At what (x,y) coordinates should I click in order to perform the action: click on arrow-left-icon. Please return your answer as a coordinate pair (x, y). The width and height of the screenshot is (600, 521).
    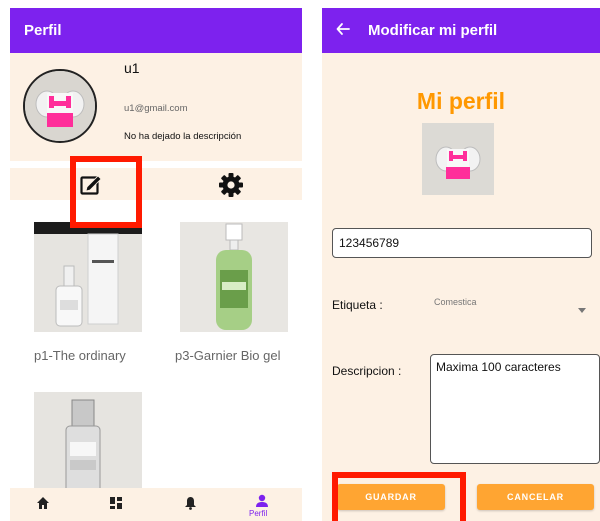
    Looking at the image, I should click on (343, 29).